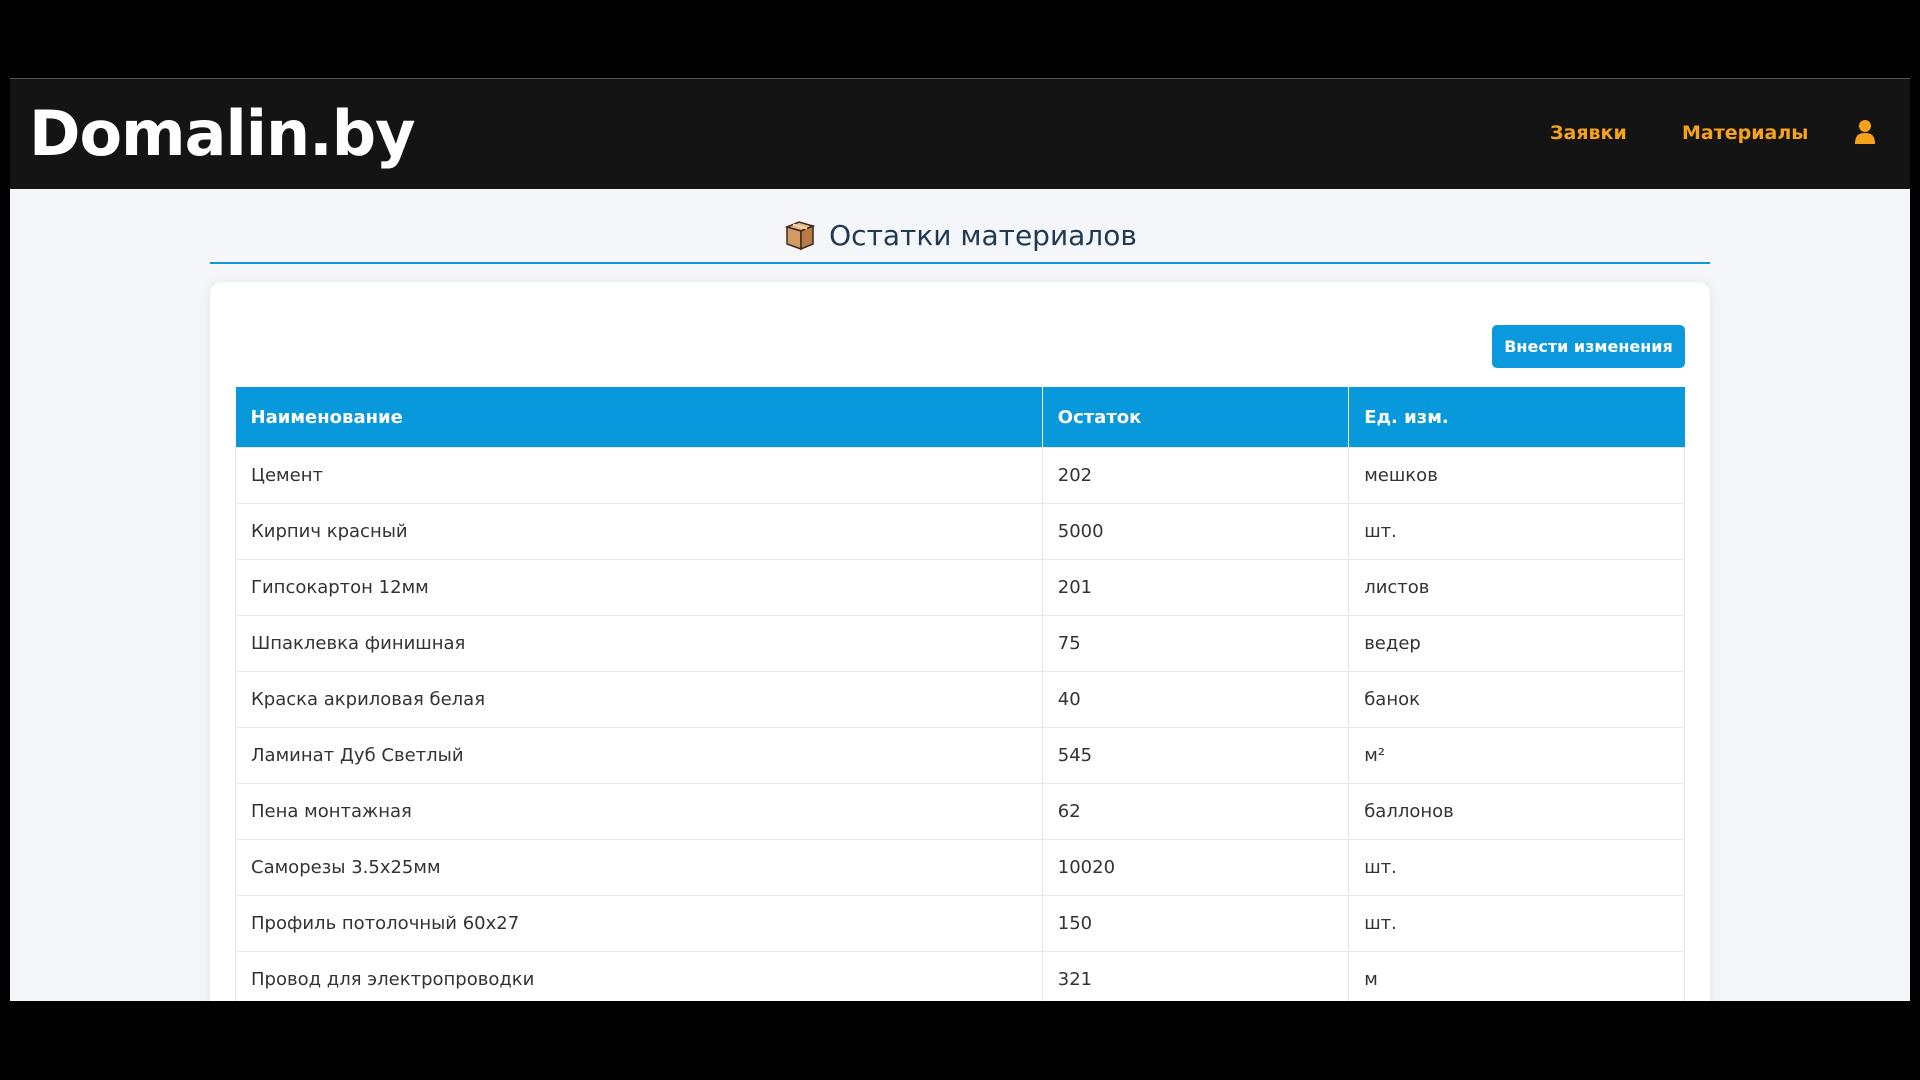 Image resolution: width=1920 pixels, height=1080 pixels. I want to click on page-title: Остатки материалов, so click(983, 235).